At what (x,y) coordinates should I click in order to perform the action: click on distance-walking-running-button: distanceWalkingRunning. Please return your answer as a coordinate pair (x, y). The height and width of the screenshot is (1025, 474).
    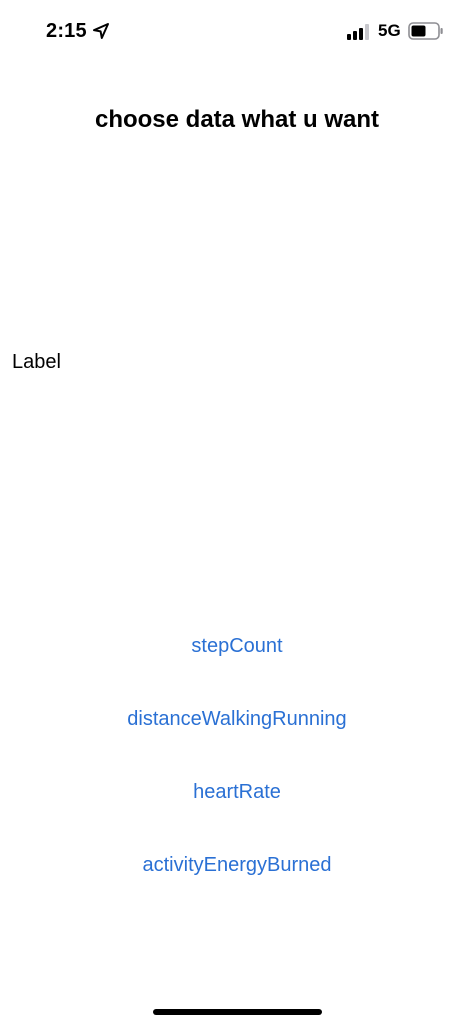
    Looking at the image, I should click on (237, 719).